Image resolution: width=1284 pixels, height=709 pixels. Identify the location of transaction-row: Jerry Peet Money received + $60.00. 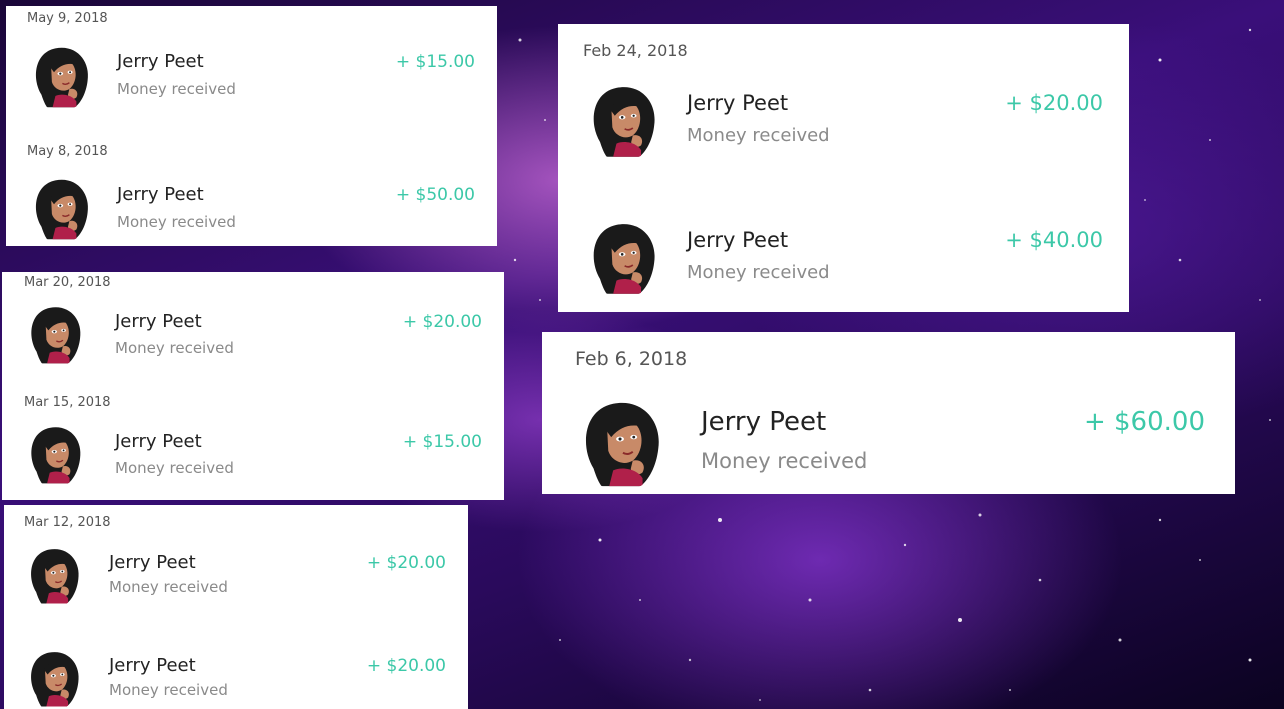
(888, 441).